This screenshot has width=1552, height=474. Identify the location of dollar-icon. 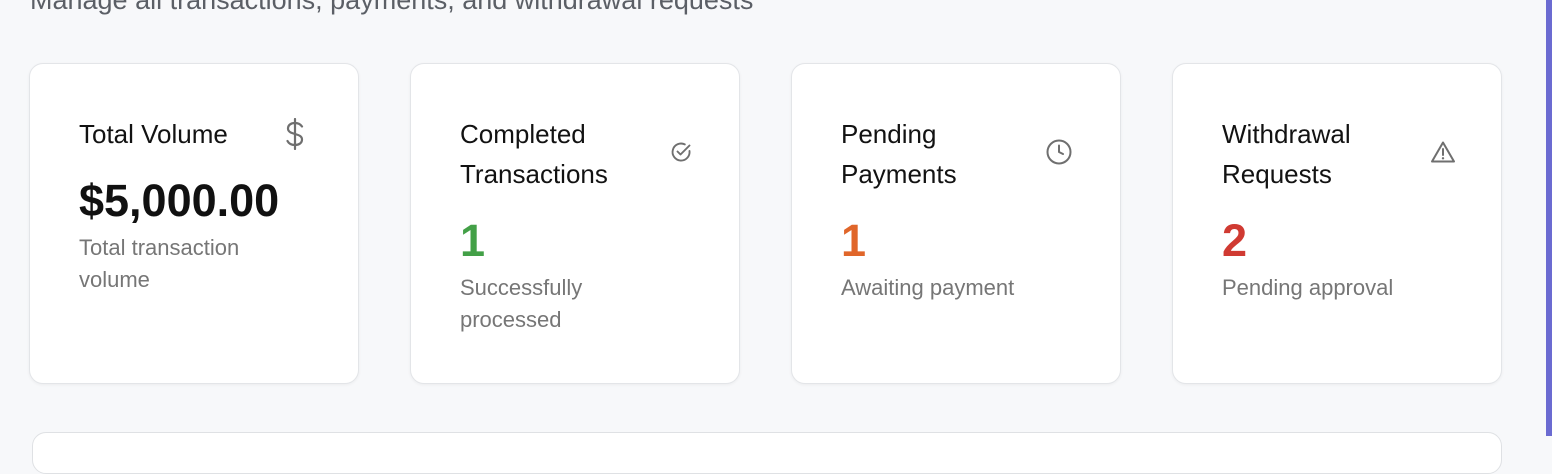
(295, 134).